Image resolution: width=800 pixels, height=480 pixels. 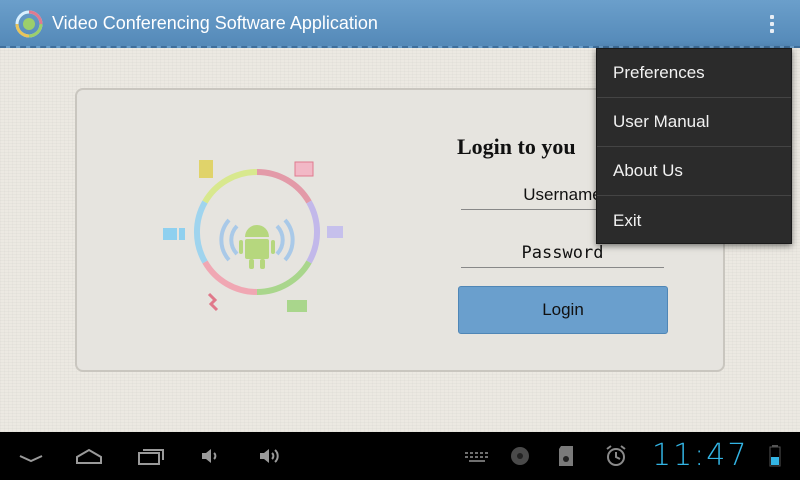 What do you see at coordinates (616, 455) in the screenshot?
I see `alarm-icon` at bounding box center [616, 455].